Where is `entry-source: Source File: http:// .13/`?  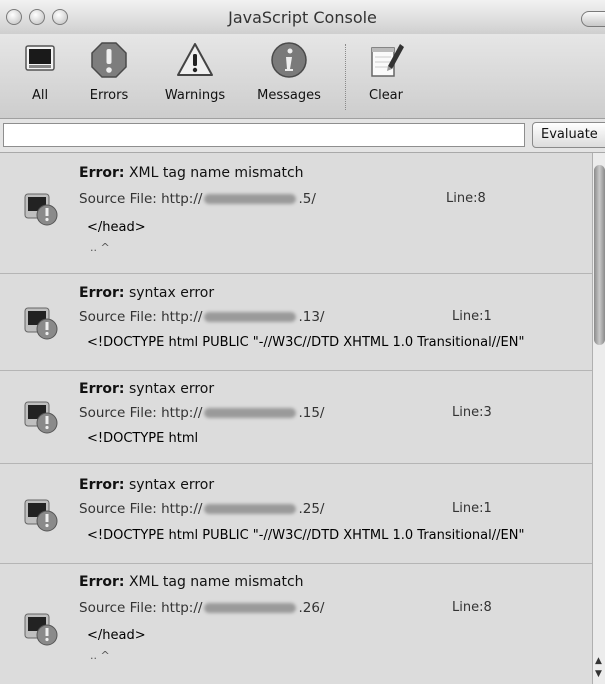
entry-source: Source File: http:// .13/ is located at coordinates (201, 317).